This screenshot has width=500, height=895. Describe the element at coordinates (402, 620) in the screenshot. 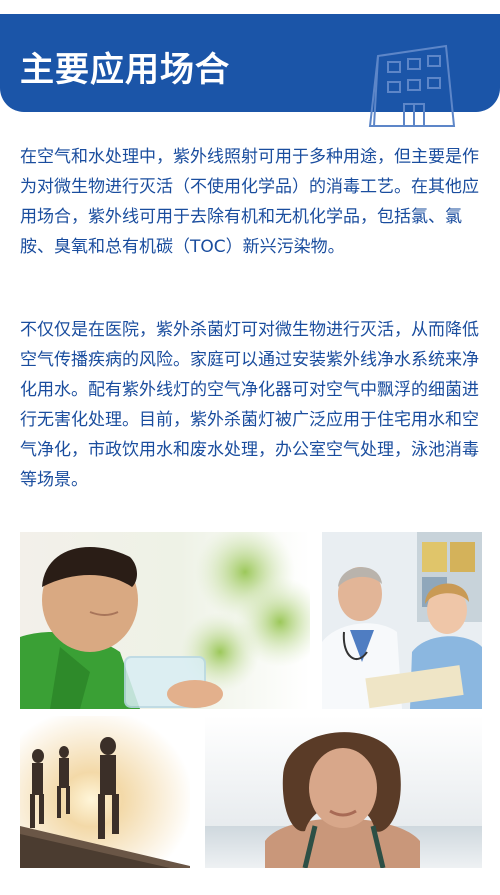

I see `doctor-and-nurse-photo` at that location.